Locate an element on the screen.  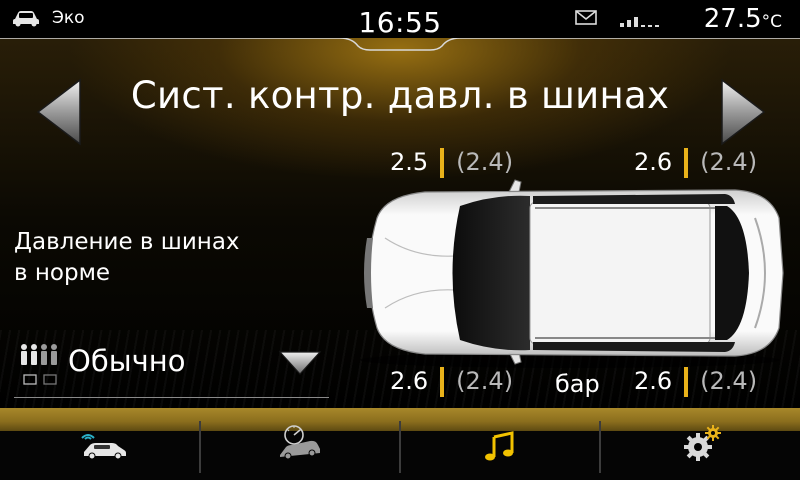
tire-rear-right: 2.6 (2.4) is located at coordinates (695, 382).